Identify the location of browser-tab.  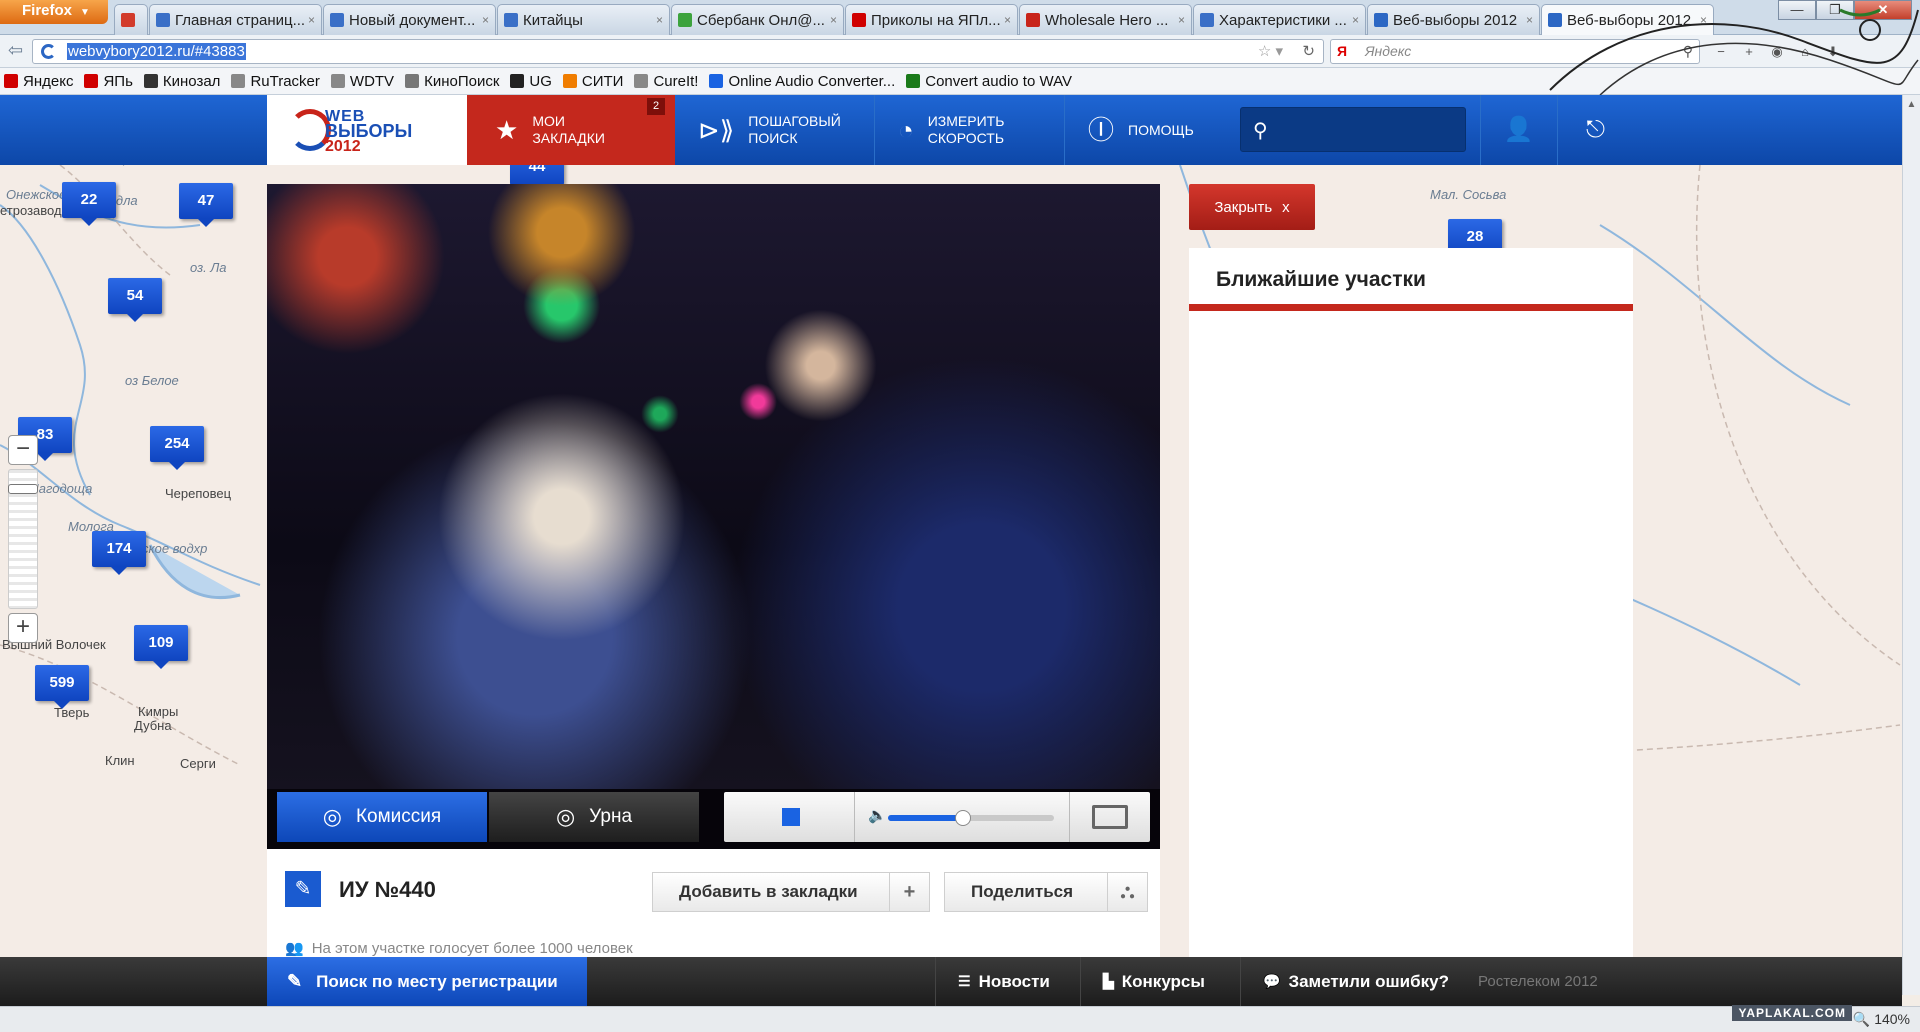
(131, 19).